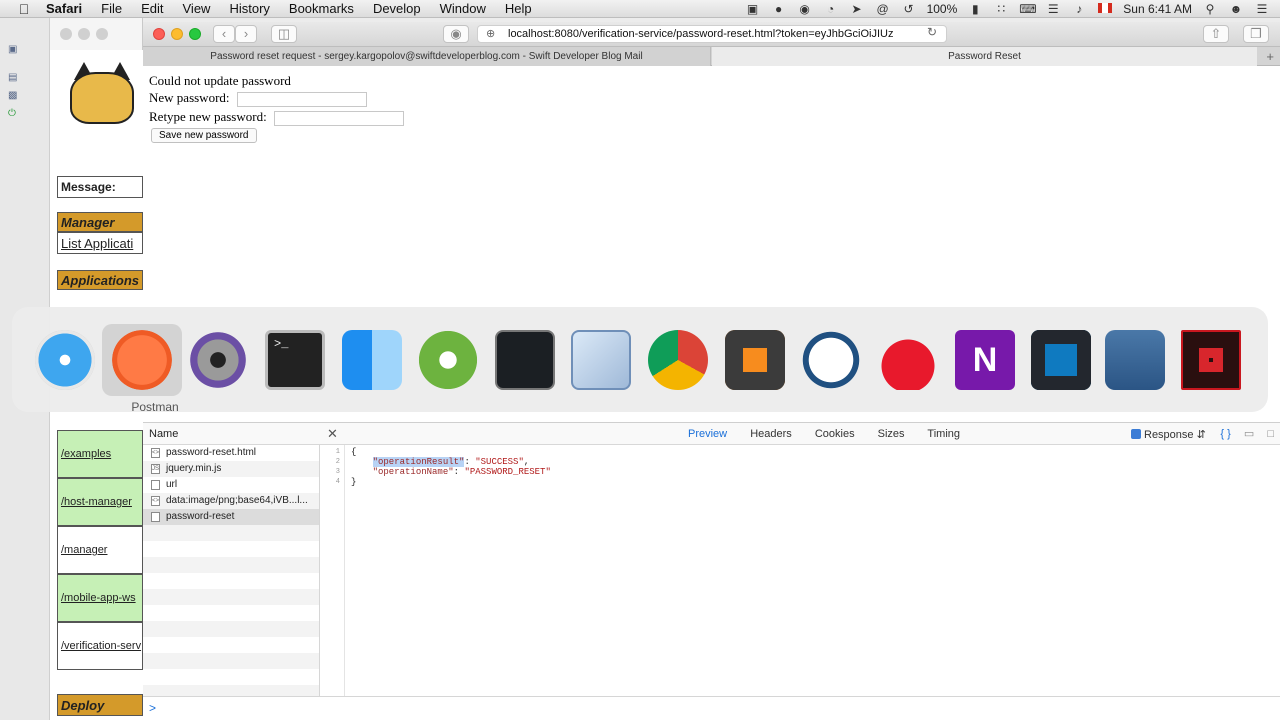 This screenshot has width=1280, height=720. I want to click on app-link-manager: /manager, so click(100, 550).